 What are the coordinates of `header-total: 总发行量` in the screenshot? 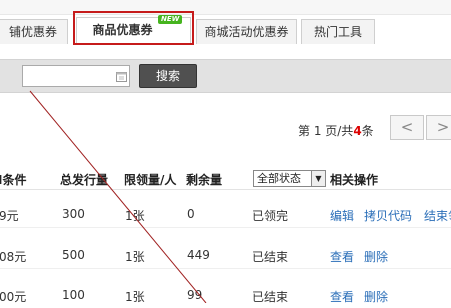 It's located at (84, 180).